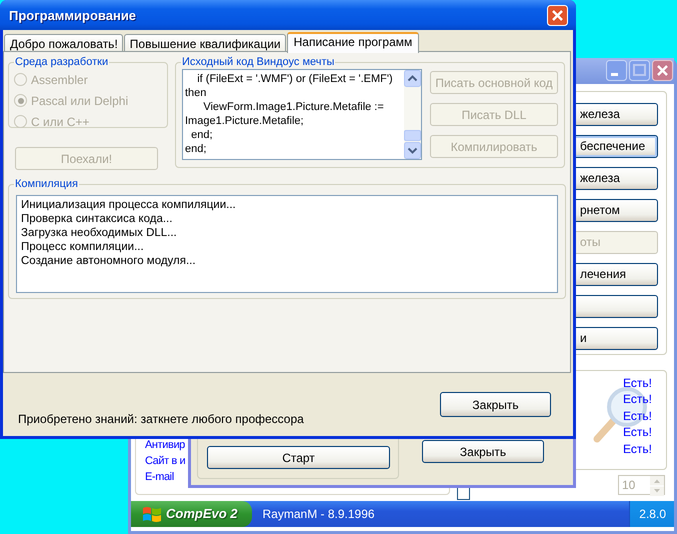 The height and width of the screenshot is (534, 677). Describe the element at coordinates (59, 79) in the screenshot. I see `radio-label: Assembler` at that location.